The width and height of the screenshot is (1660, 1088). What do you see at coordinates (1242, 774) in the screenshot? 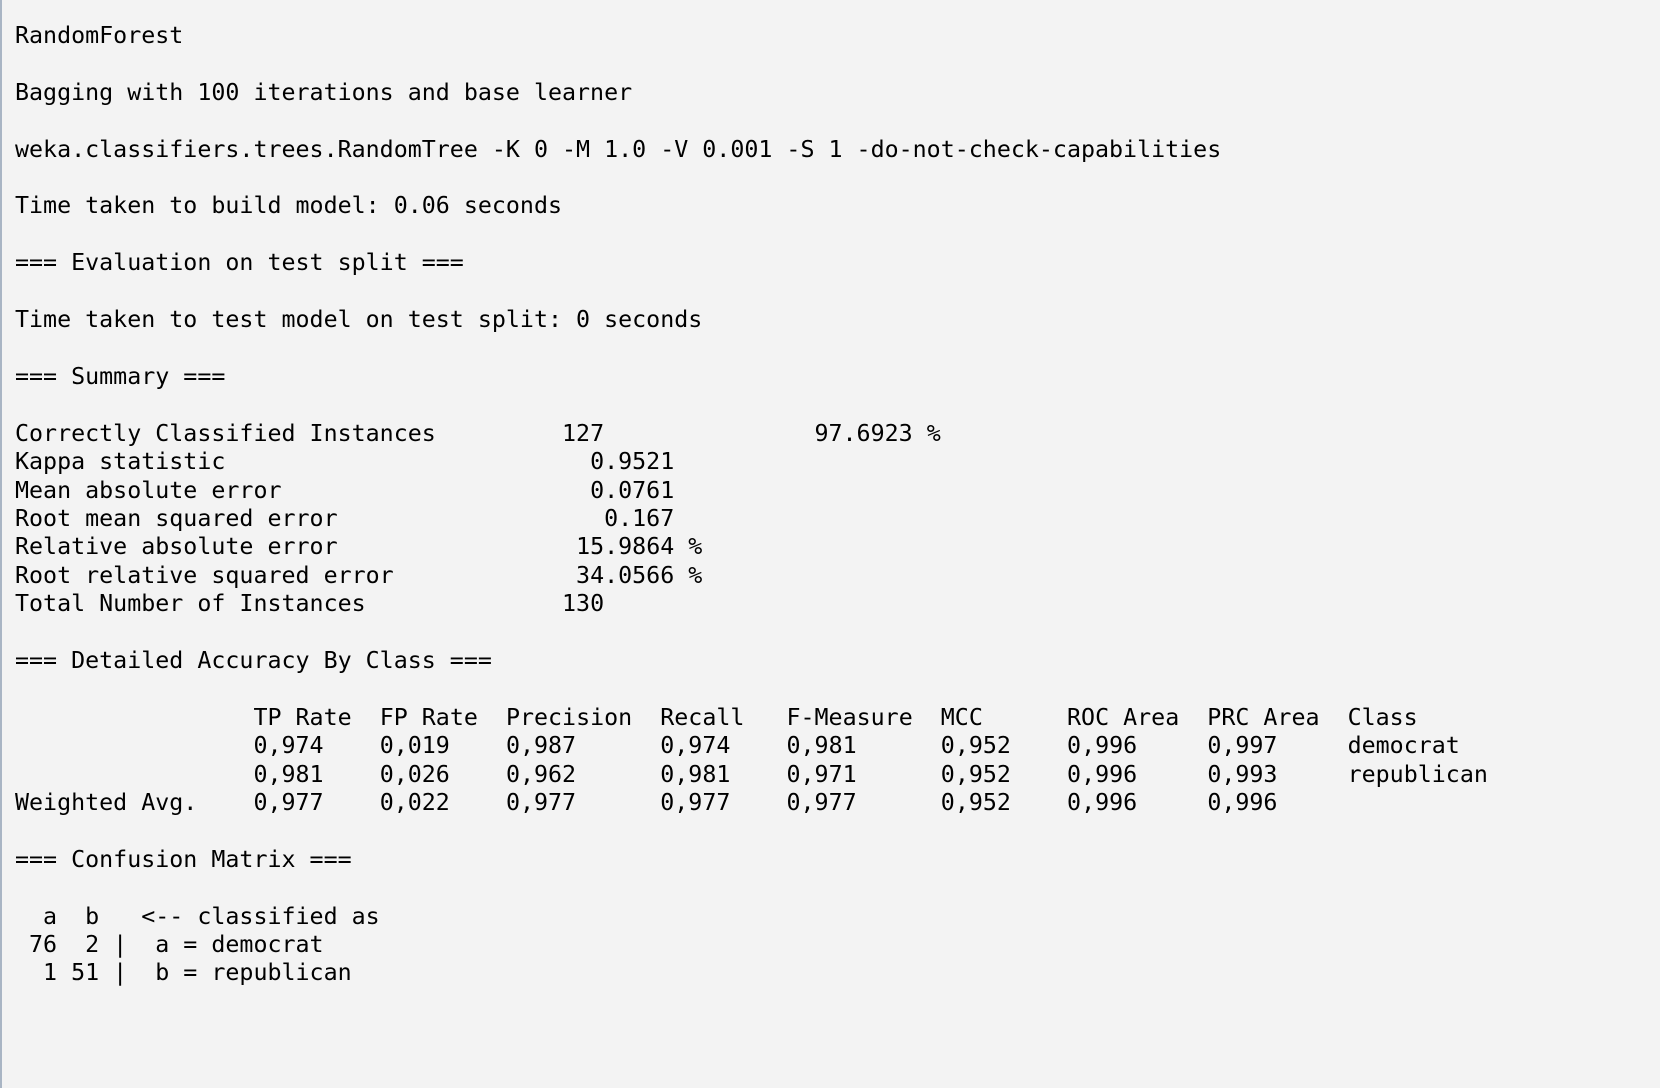
I see `table-cell: 0,993` at bounding box center [1242, 774].